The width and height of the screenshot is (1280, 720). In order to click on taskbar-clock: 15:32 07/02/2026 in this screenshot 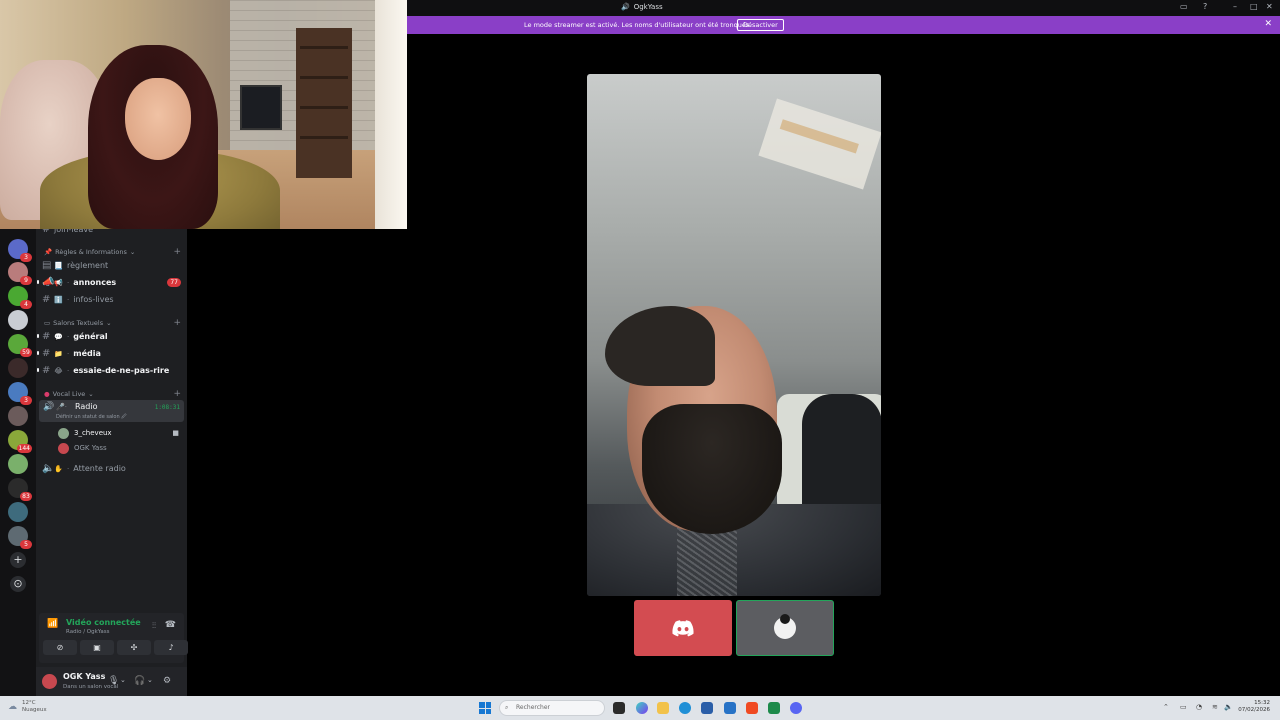, I will do `click(1254, 707)`.